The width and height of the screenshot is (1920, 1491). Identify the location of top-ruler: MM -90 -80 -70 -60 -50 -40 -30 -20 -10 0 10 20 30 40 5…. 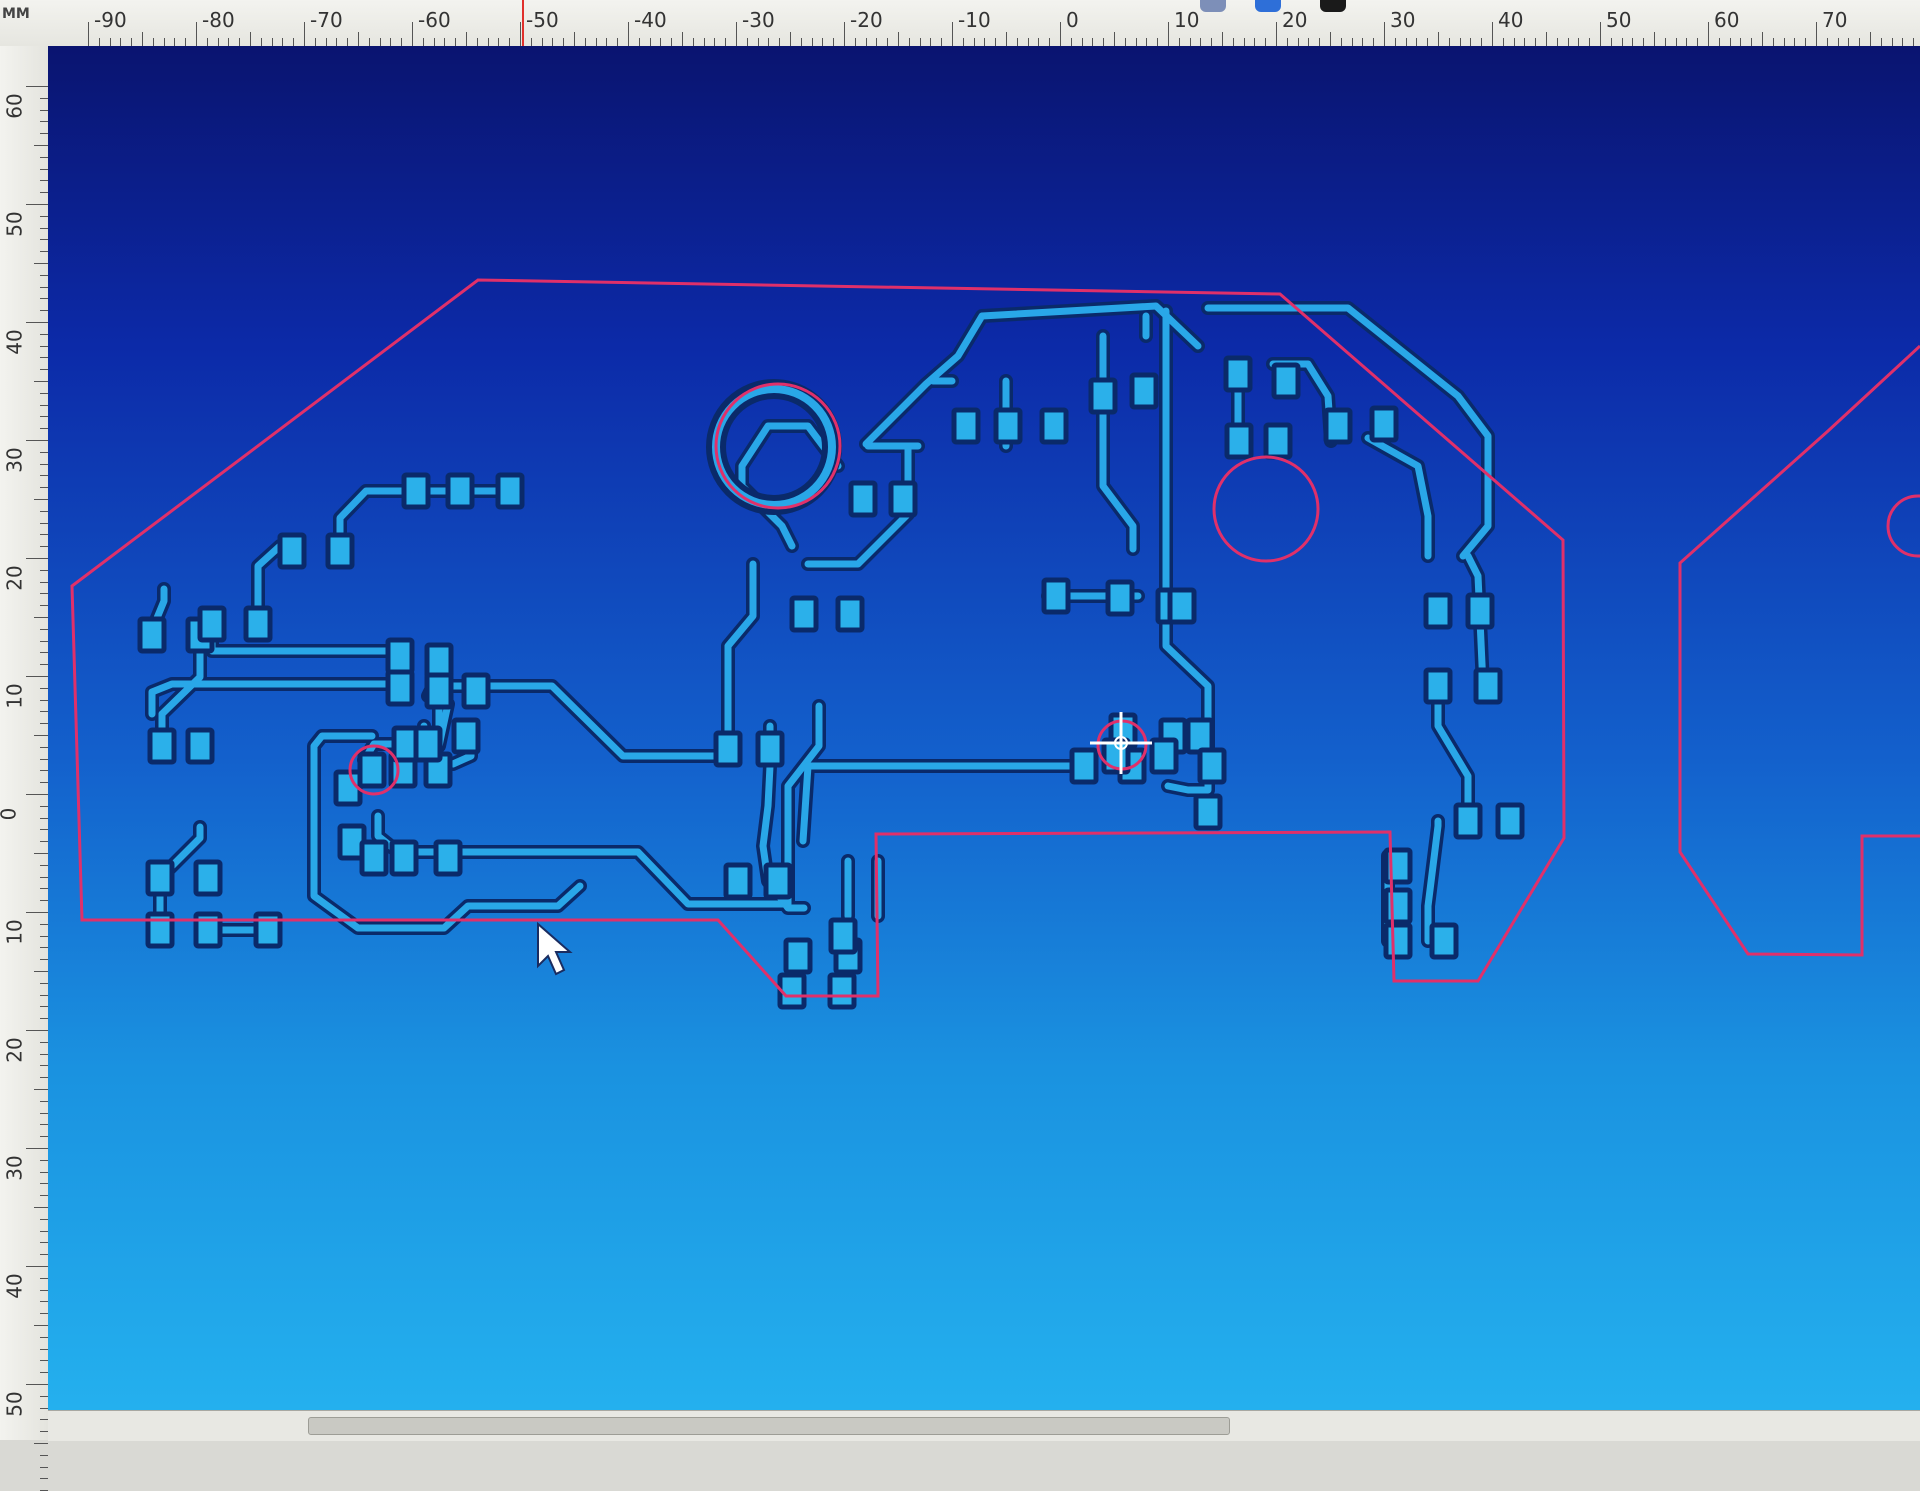
(960, 23).